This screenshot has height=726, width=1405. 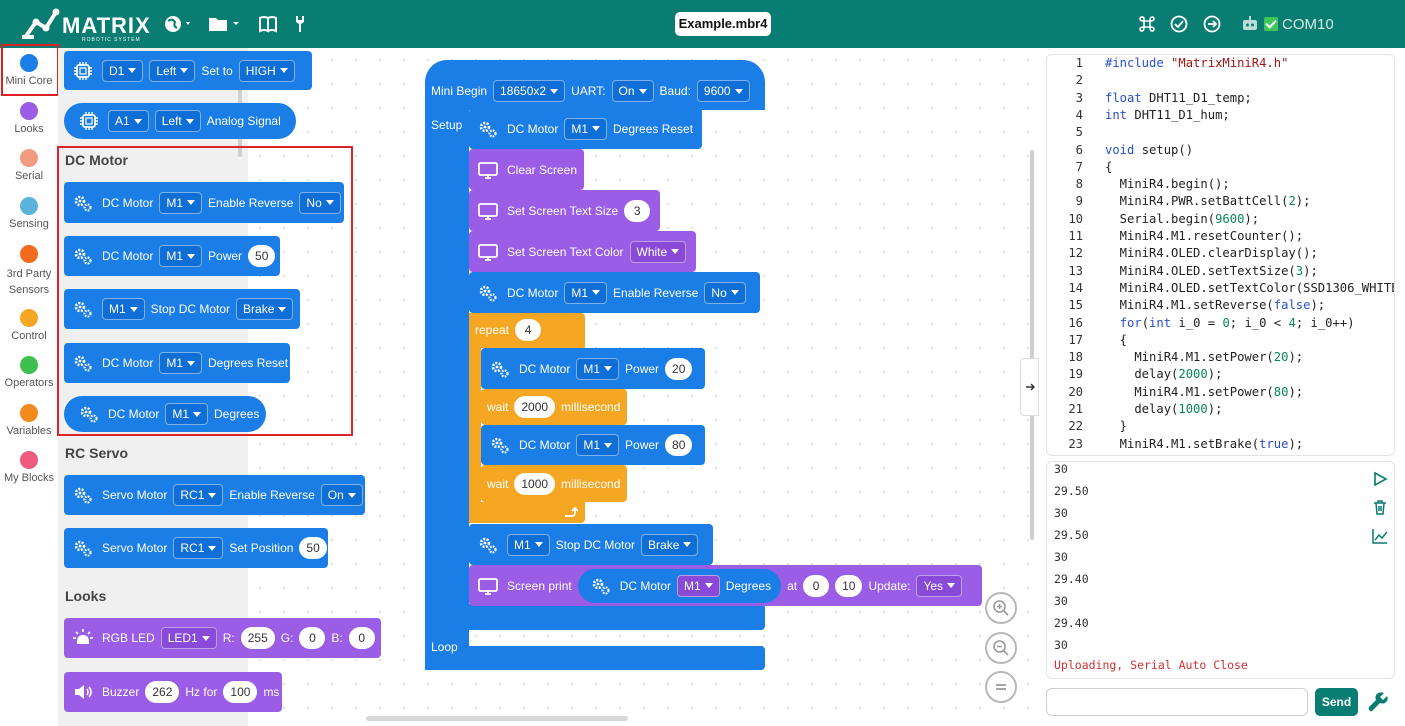 What do you see at coordinates (527, 512) in the screenshot?
I see `repeat-end-bar` at bounding box center [527, 512].